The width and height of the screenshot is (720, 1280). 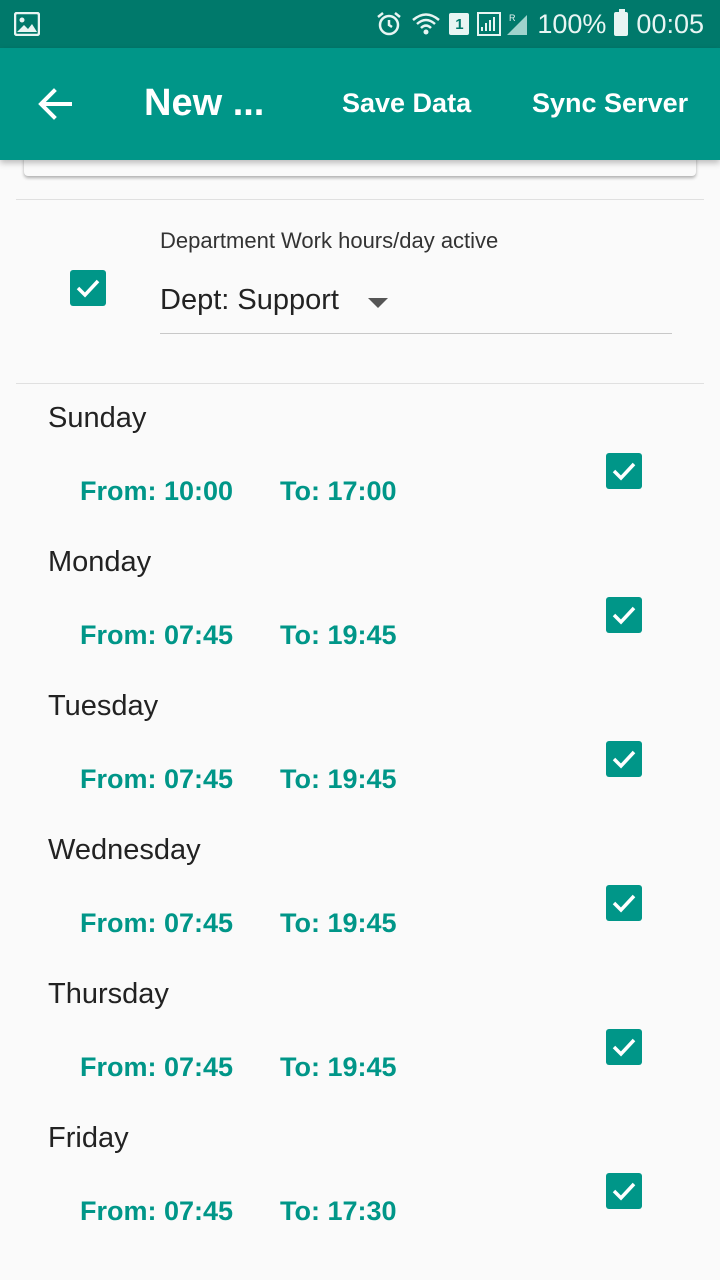 I want to click on day-name: Friday, so click(x=88, y=1138).